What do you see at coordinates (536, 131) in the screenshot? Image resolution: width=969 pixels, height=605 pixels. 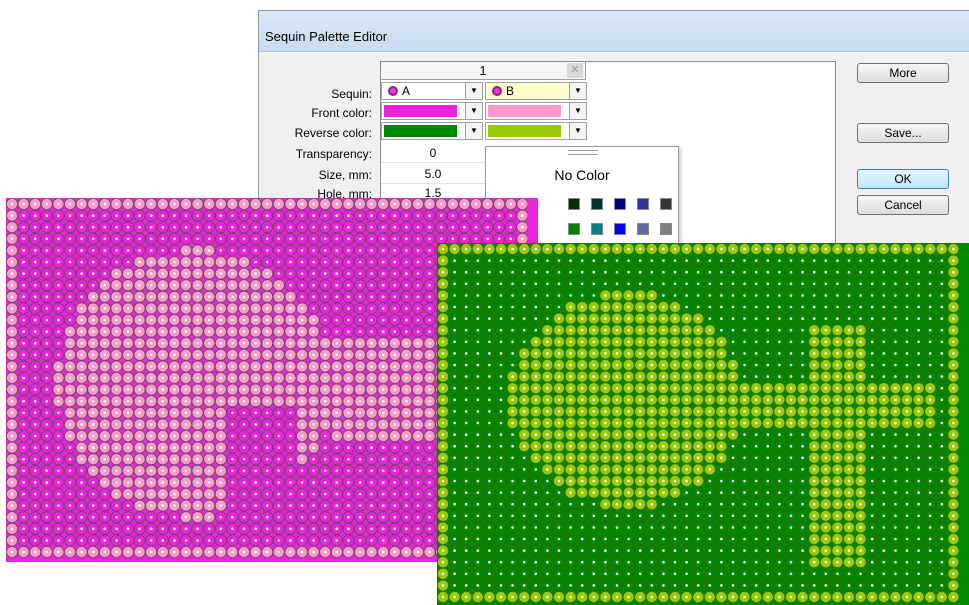 I see `reverse-color-b-select: ▼` at bounding box center [536, 131].